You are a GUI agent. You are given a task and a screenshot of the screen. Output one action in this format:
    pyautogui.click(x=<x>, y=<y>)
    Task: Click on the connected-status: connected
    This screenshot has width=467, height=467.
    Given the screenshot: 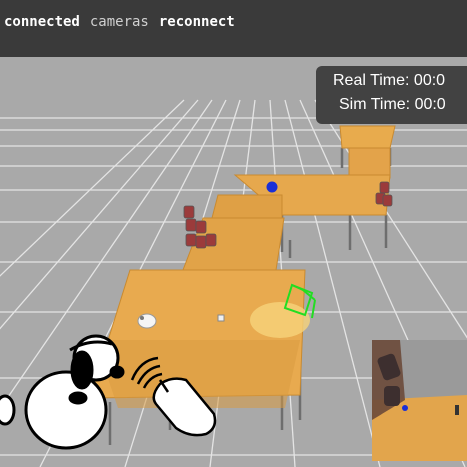 What is the action you would take?
    pyautogui.click(x=42, y=22)
    